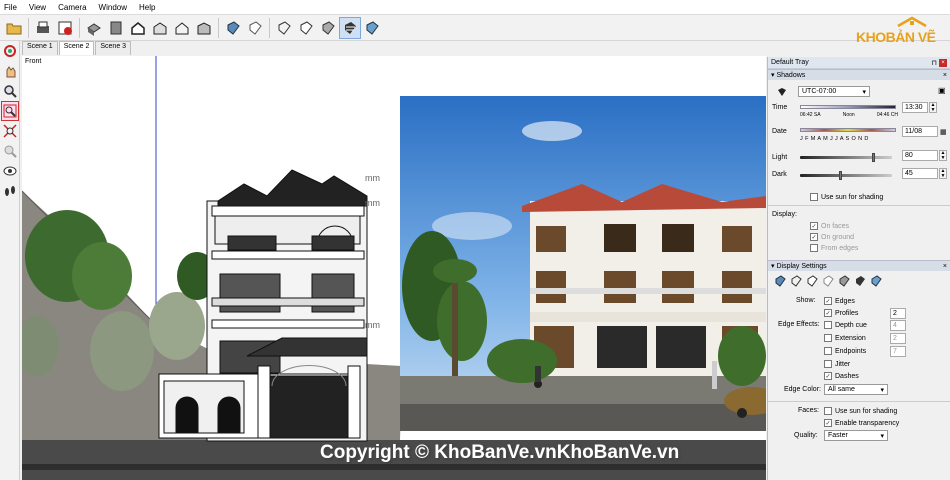 The image size is (950, 480). I want to click on face-style-buttons, so click(828, 281).